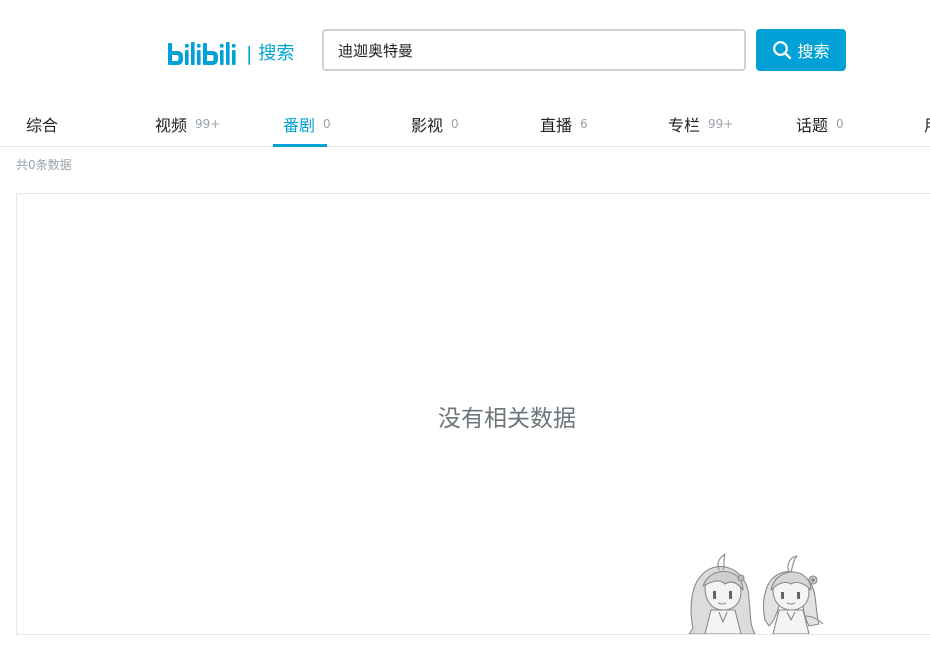  Describe the element at coordinates (812, 125) in the screenshot. I see `tab-label: 话题` at that location.